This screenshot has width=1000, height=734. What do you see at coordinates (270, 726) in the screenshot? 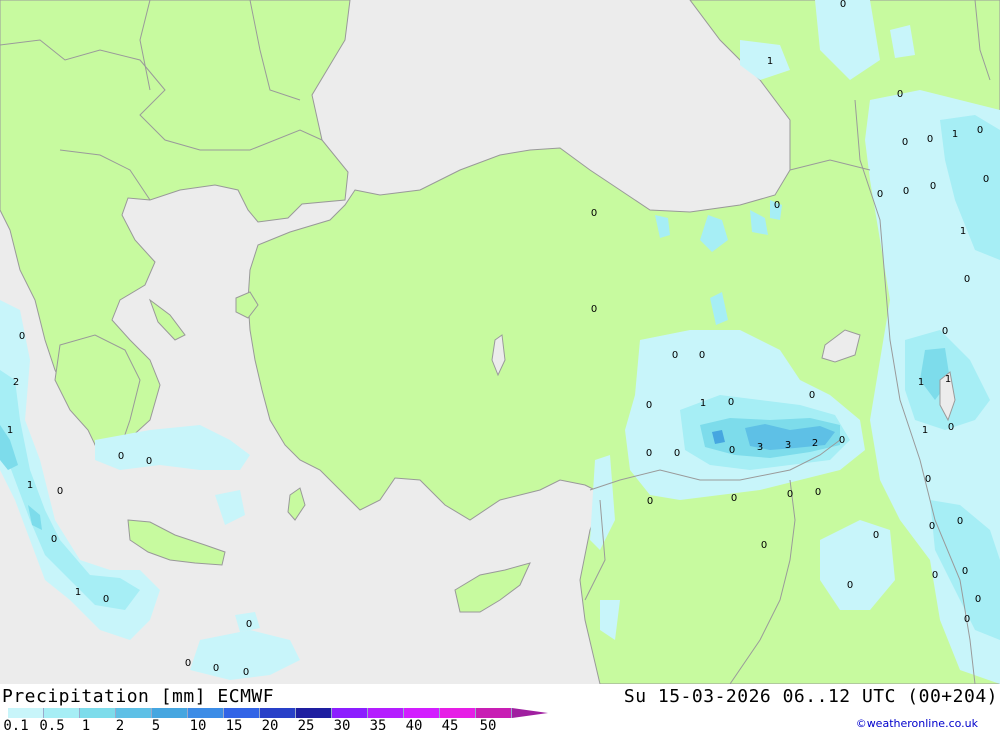
I see `legend-tick: 20` at bounding box center [270, 726].